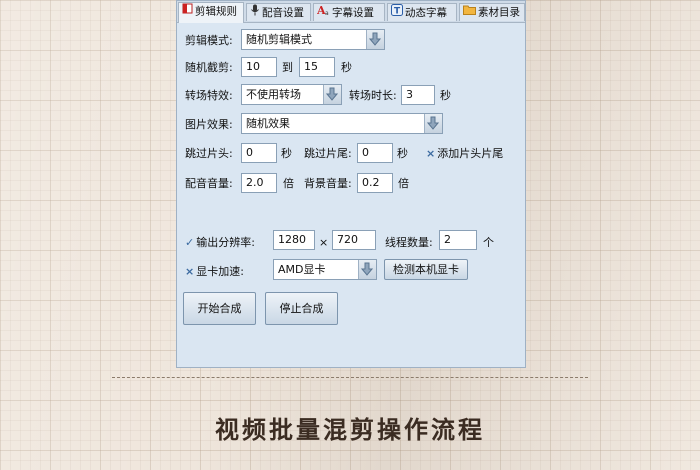 Image resolution: width=700 pixels, height=470 pixels. Describe the element at coordinates (209, 95) in the screenshot. I see `transition-label: 转场特效:` at that location.